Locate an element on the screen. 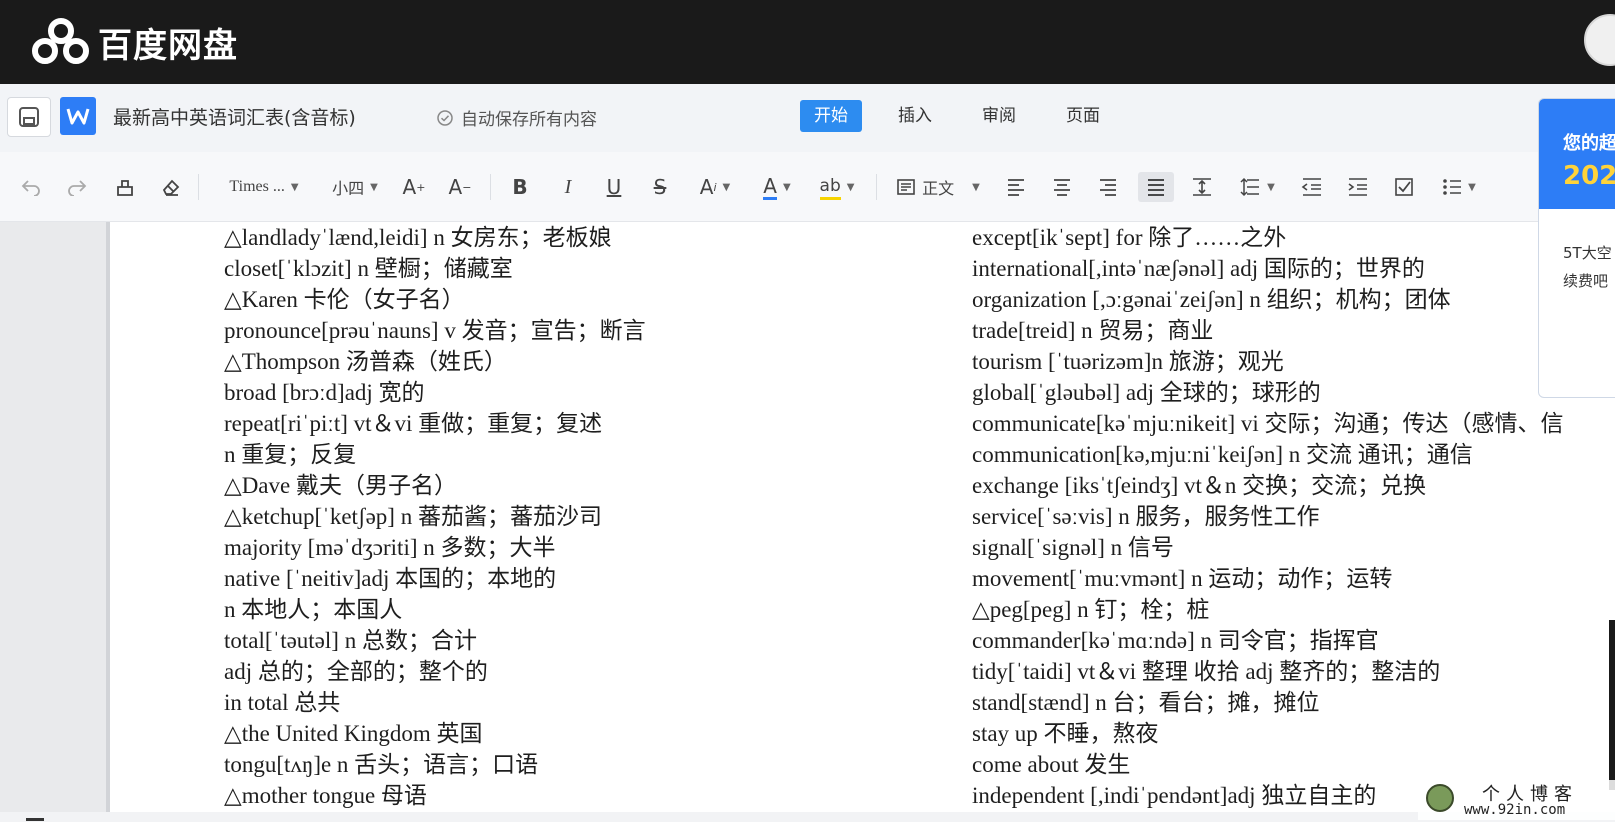  watermark: 个人博客 www.92in.com is located at coordinates (1516, 800).